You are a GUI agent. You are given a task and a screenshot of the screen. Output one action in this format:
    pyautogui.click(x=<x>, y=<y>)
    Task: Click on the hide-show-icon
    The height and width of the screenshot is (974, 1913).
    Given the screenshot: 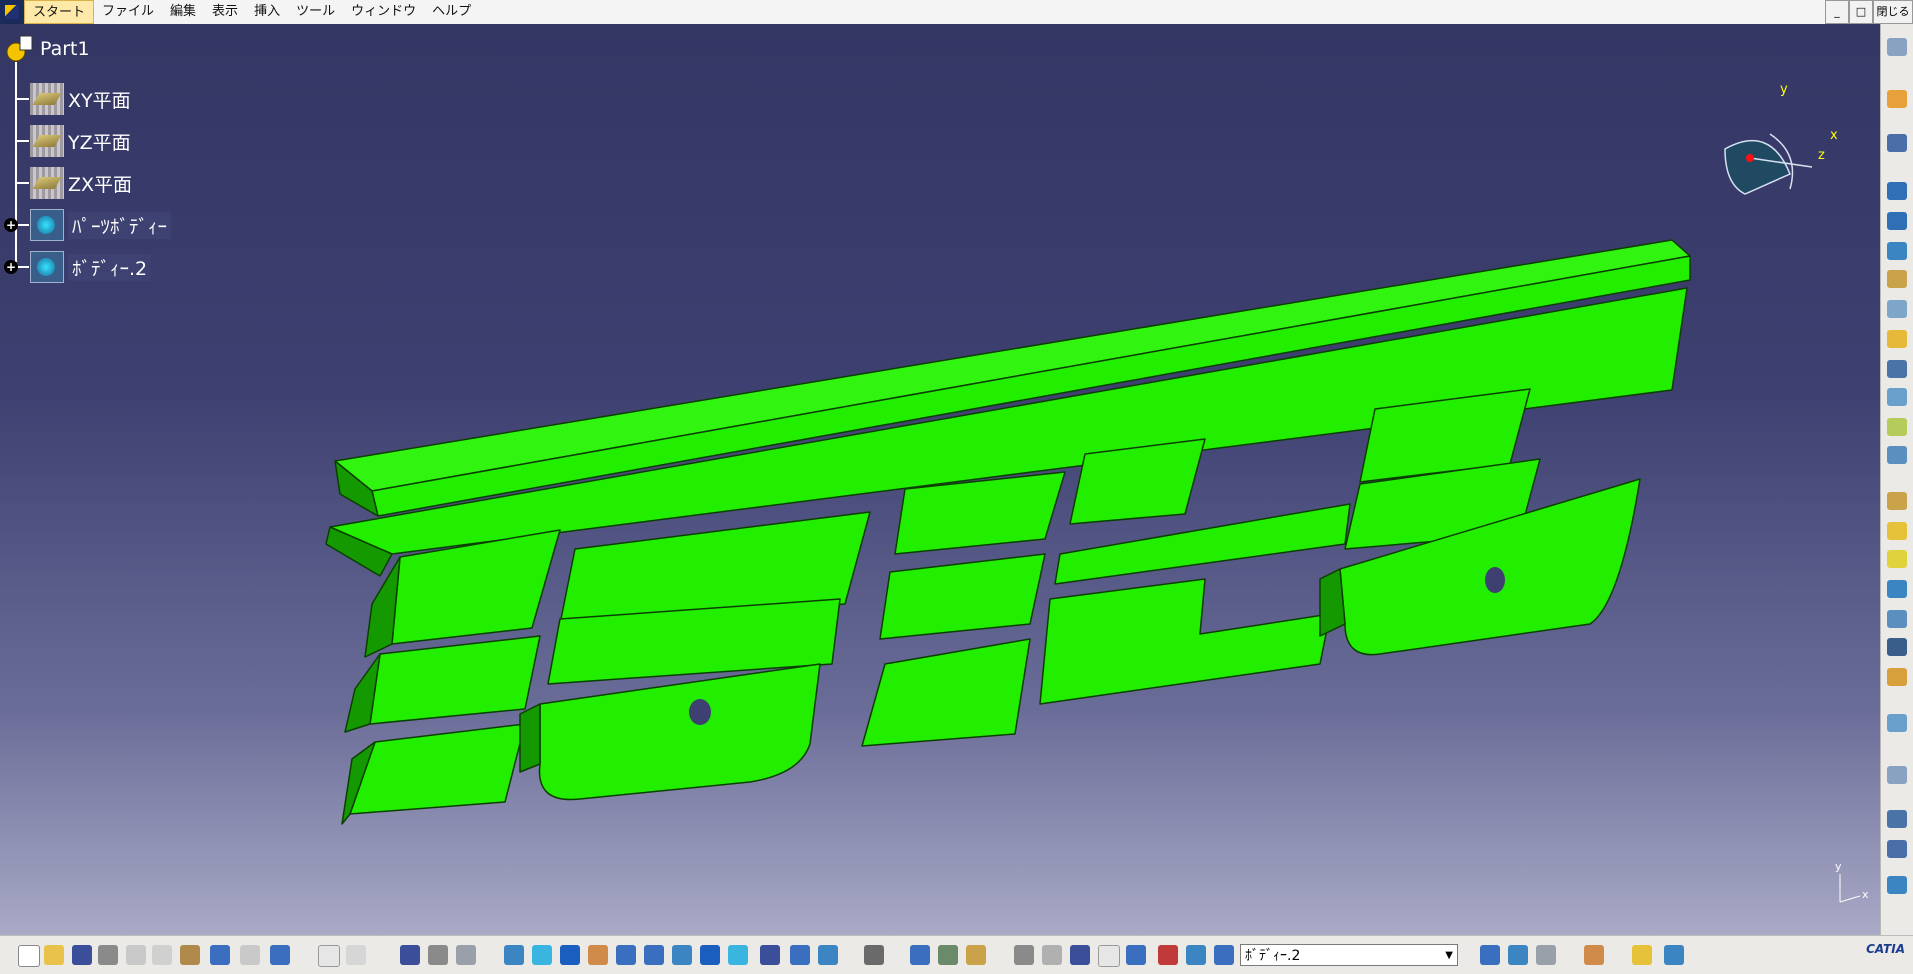 What is the action you would take?
    pyautogui.click(x=800, y=955)
    